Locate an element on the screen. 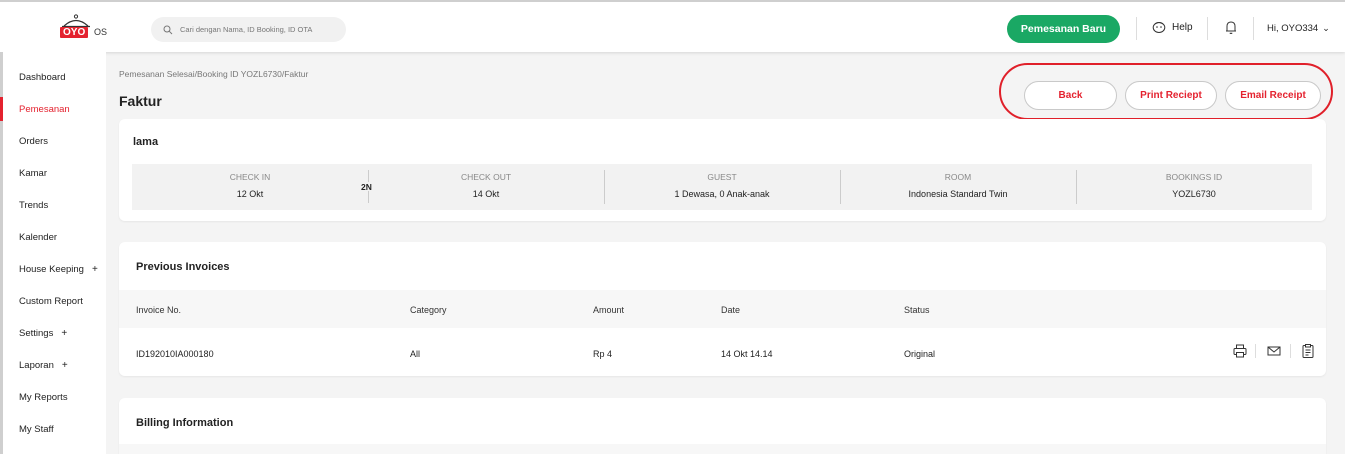  chevron-down-icon: ⌄ is located at coordinates (1326, 28).